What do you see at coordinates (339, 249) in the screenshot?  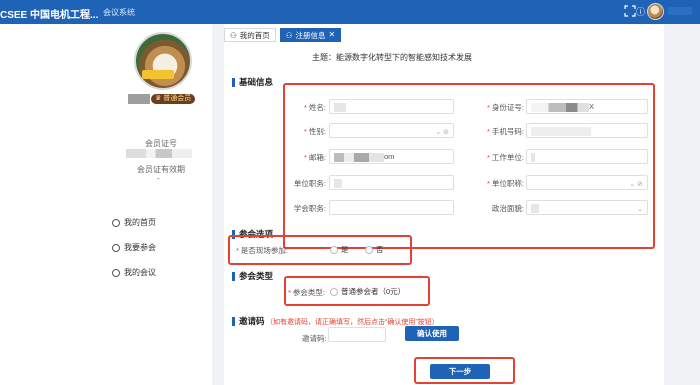 I see `onsite-yes-radio: 是` at bounding box center [339, 249].